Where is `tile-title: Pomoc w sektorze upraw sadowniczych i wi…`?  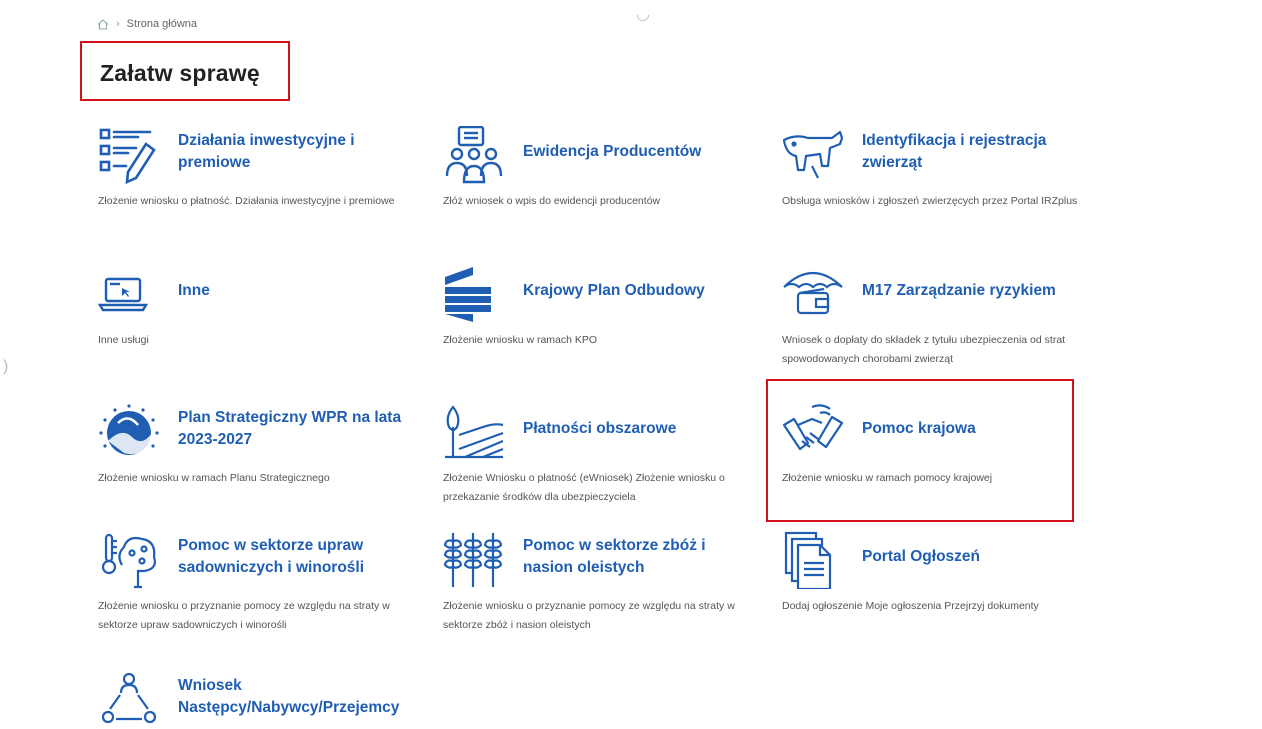
tile-title: Pomoc w sektorze upraw sadowniczych i wi… is located at coordinates (293, 557).